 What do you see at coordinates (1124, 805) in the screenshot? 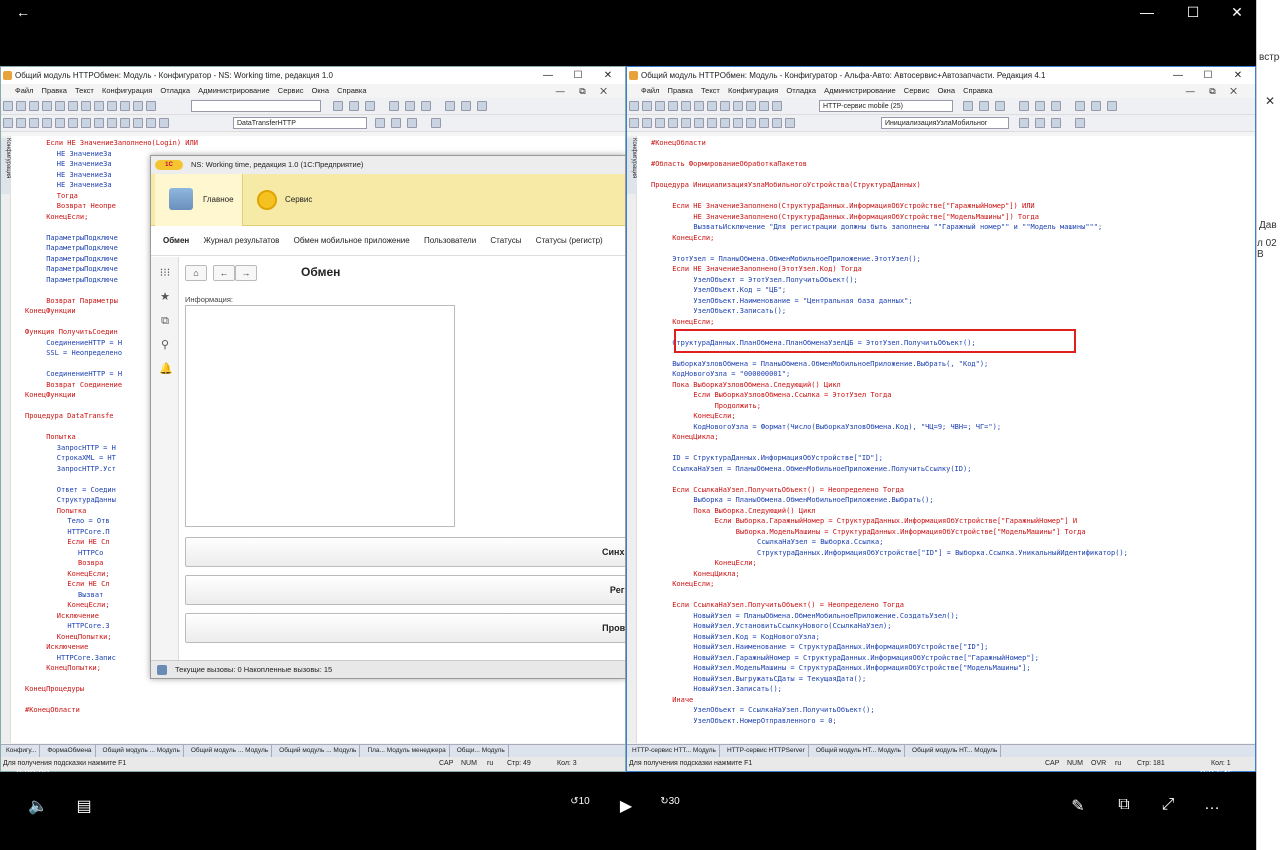
I see `miniplayer-icon: ⧉` at bounding box center [1124, 805].